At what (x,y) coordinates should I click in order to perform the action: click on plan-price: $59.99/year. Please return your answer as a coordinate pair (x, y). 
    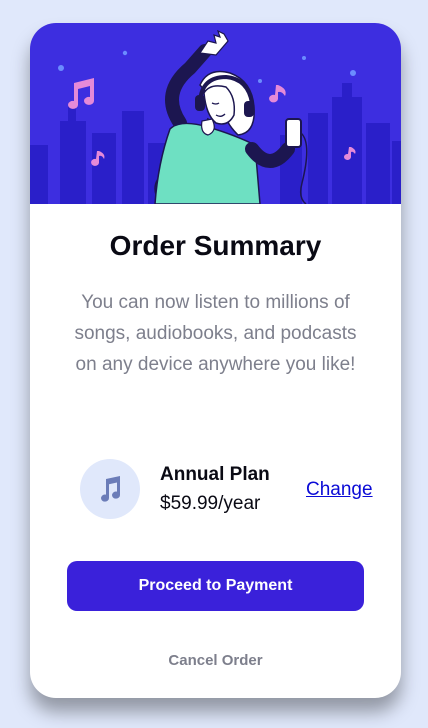
    Looking at the image, I should click on (210, 503).